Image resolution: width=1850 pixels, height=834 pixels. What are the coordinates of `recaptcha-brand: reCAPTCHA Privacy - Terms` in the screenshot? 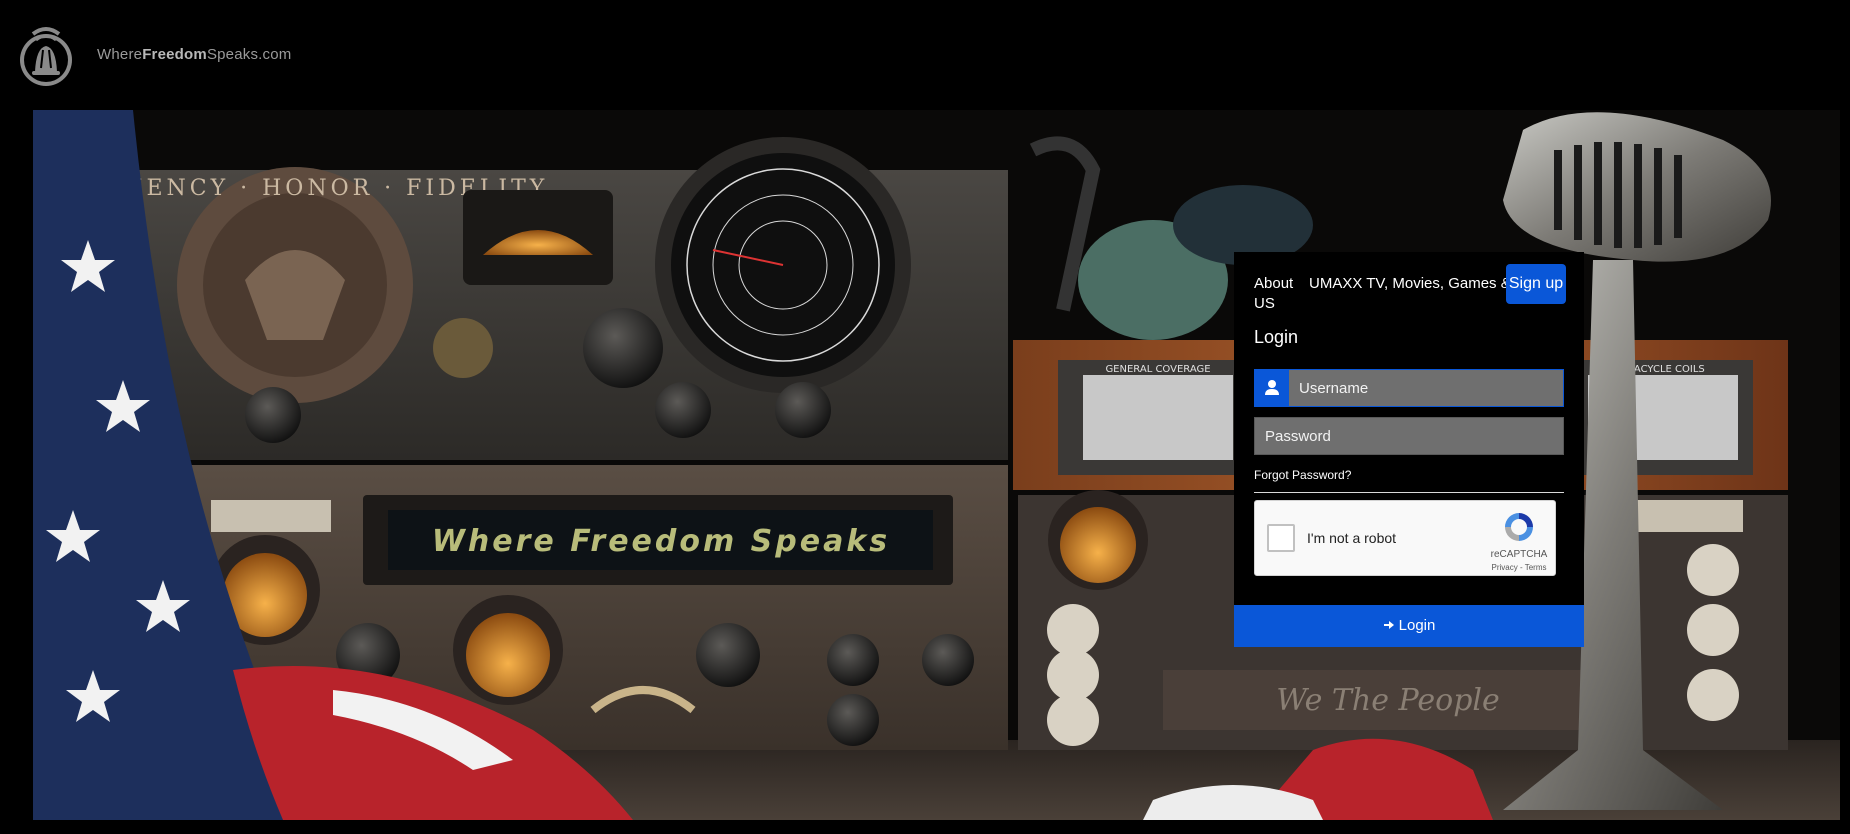 It's located at (1519, 541).